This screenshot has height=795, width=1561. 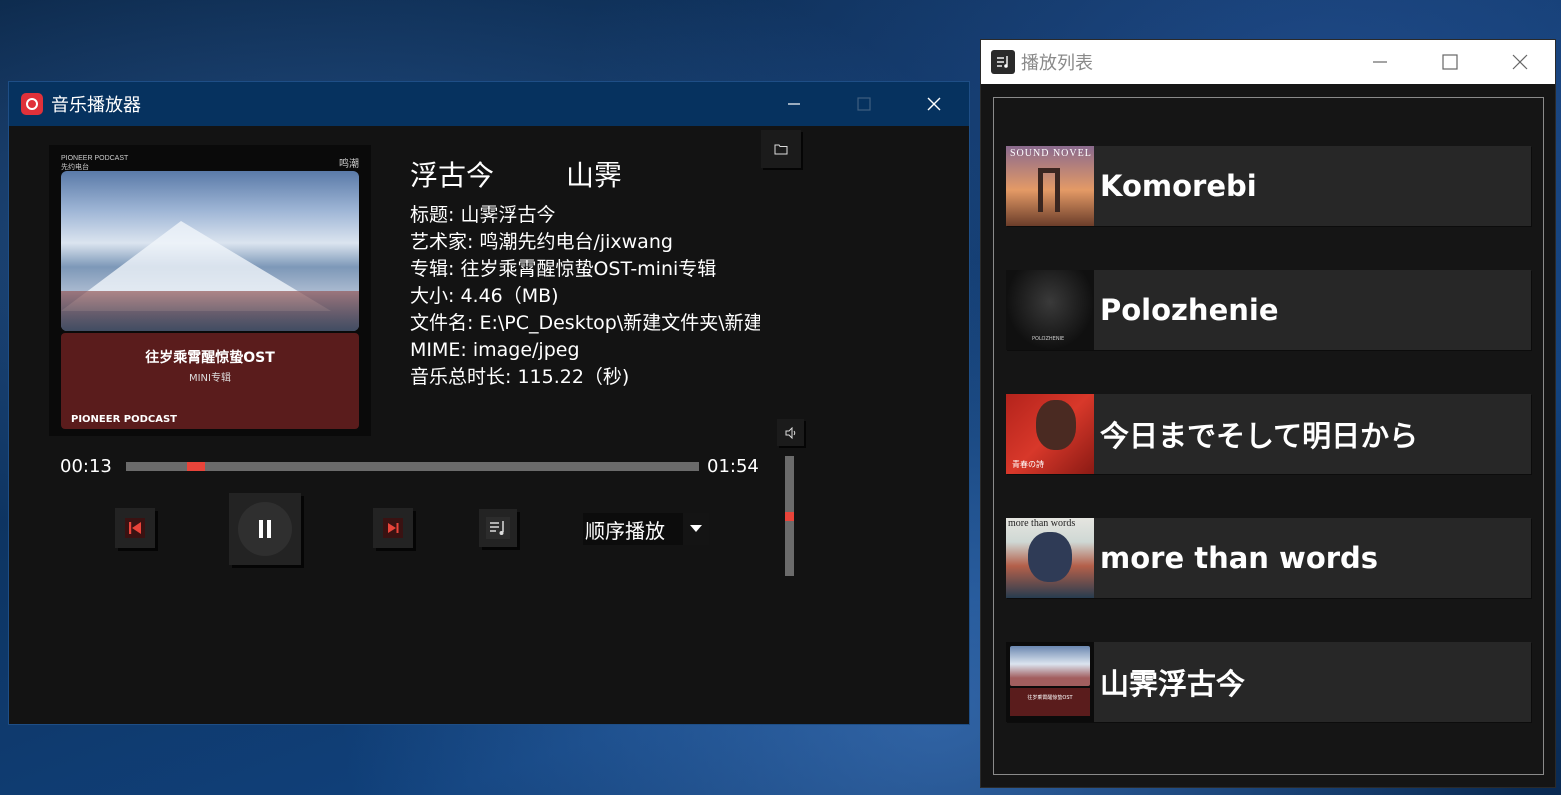 I want to click on info-artist: 艺术家: 鸣潮先约电台/jixwang, so click(x=541, y=242).